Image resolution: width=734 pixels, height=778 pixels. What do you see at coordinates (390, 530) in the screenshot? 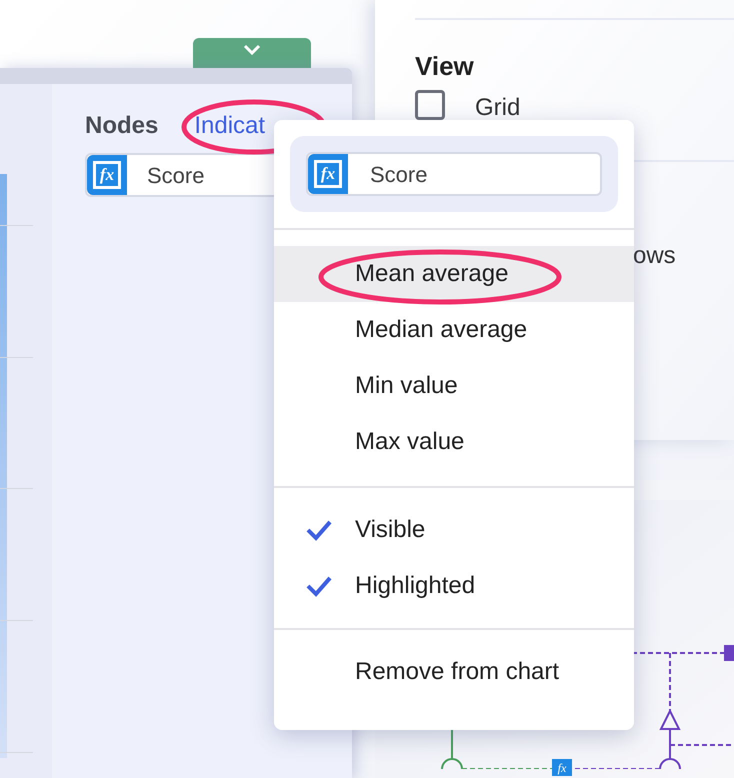
I see `menu-item-label: Visible` at bounding box center [390, 530].